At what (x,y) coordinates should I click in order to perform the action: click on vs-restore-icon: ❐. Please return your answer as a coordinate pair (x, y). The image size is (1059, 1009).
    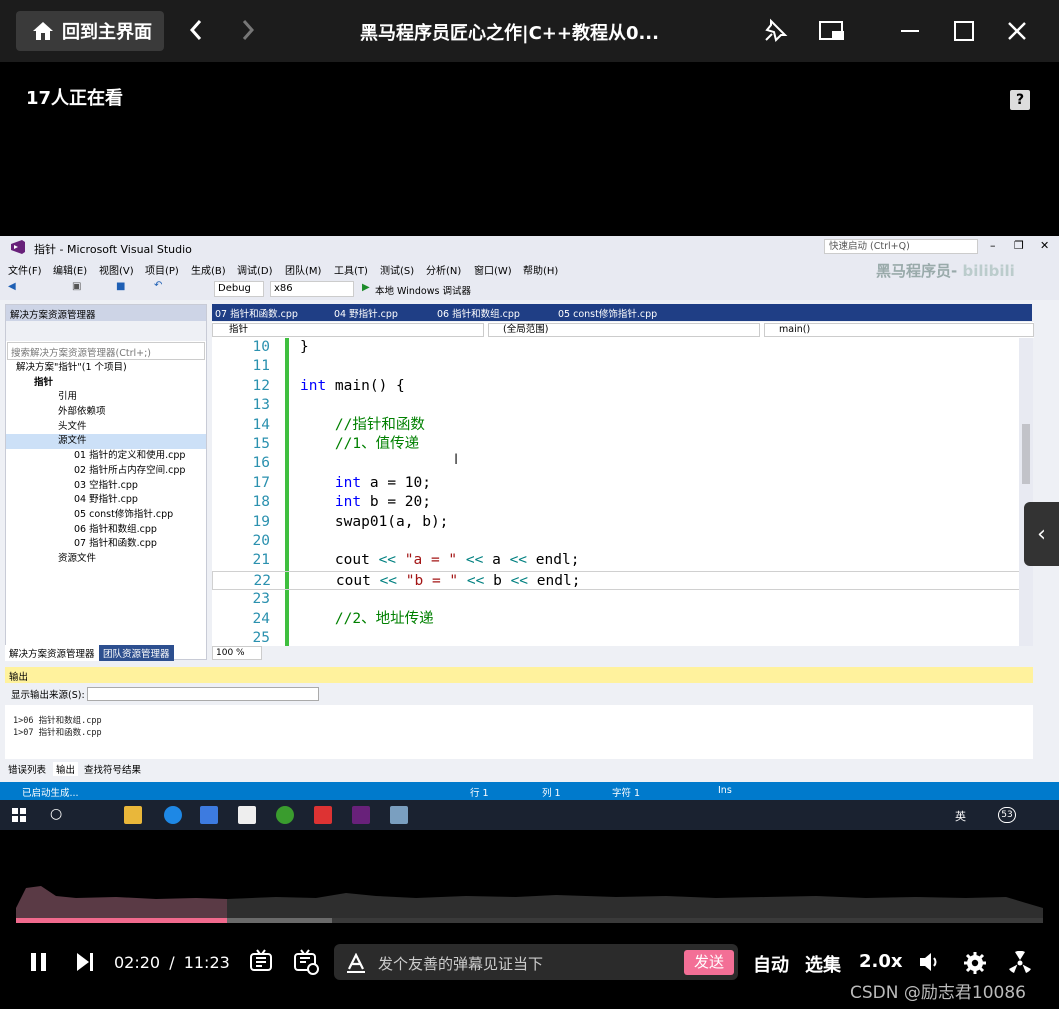
    Looking at the image, I should click on (1019, 245).